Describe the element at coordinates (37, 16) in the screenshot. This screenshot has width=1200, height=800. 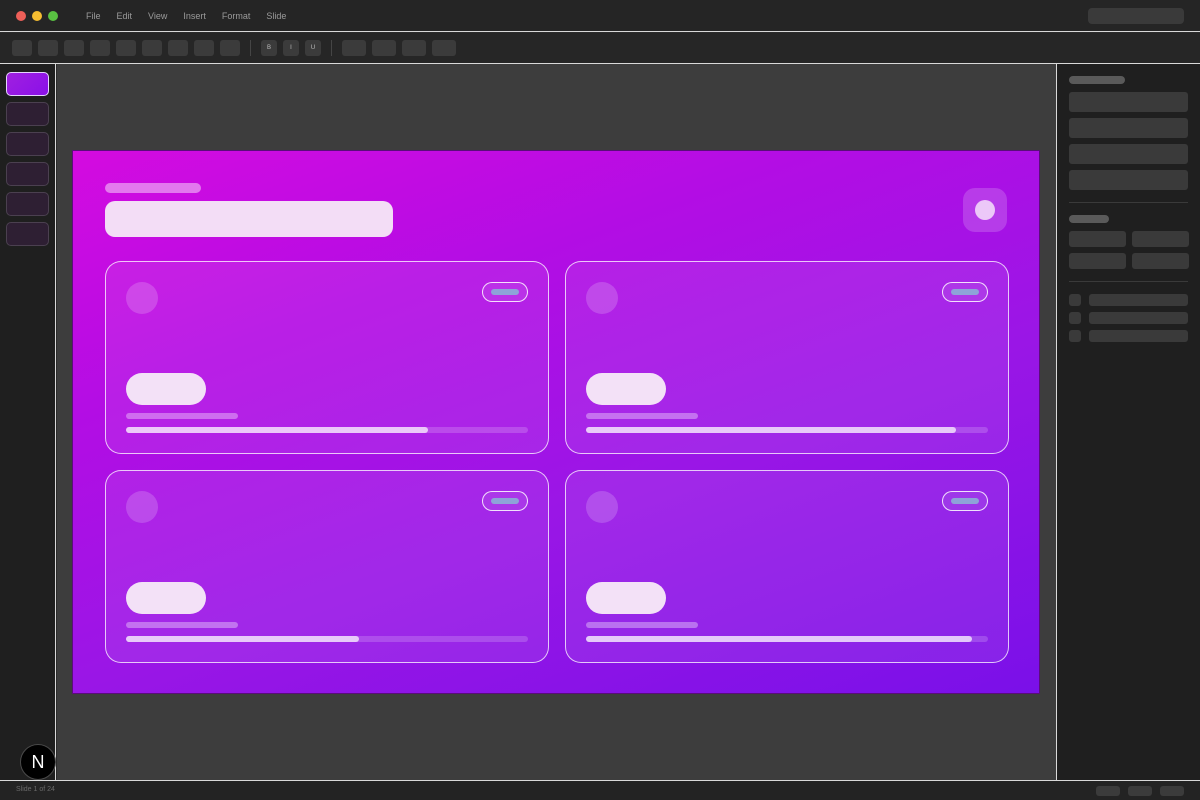
I see `minimize-window-button` at that location.